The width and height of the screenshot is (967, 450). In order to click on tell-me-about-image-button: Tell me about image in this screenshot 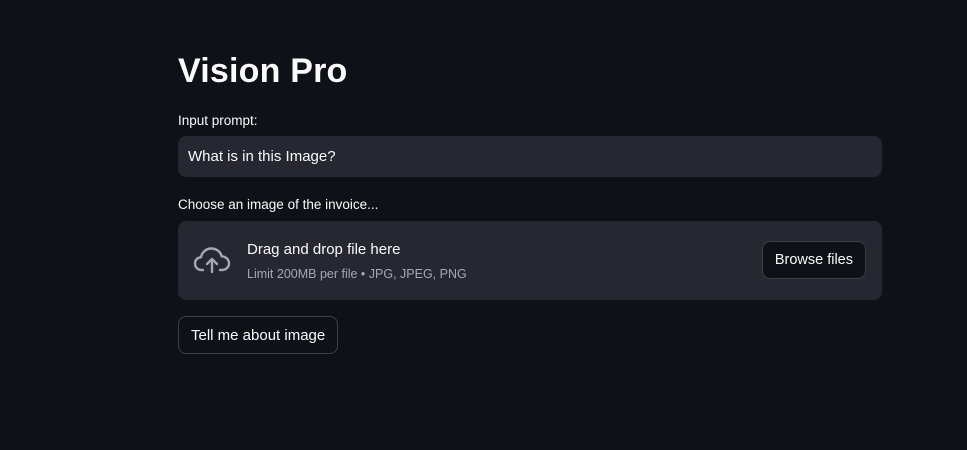, I will do `click(258, 335)`.